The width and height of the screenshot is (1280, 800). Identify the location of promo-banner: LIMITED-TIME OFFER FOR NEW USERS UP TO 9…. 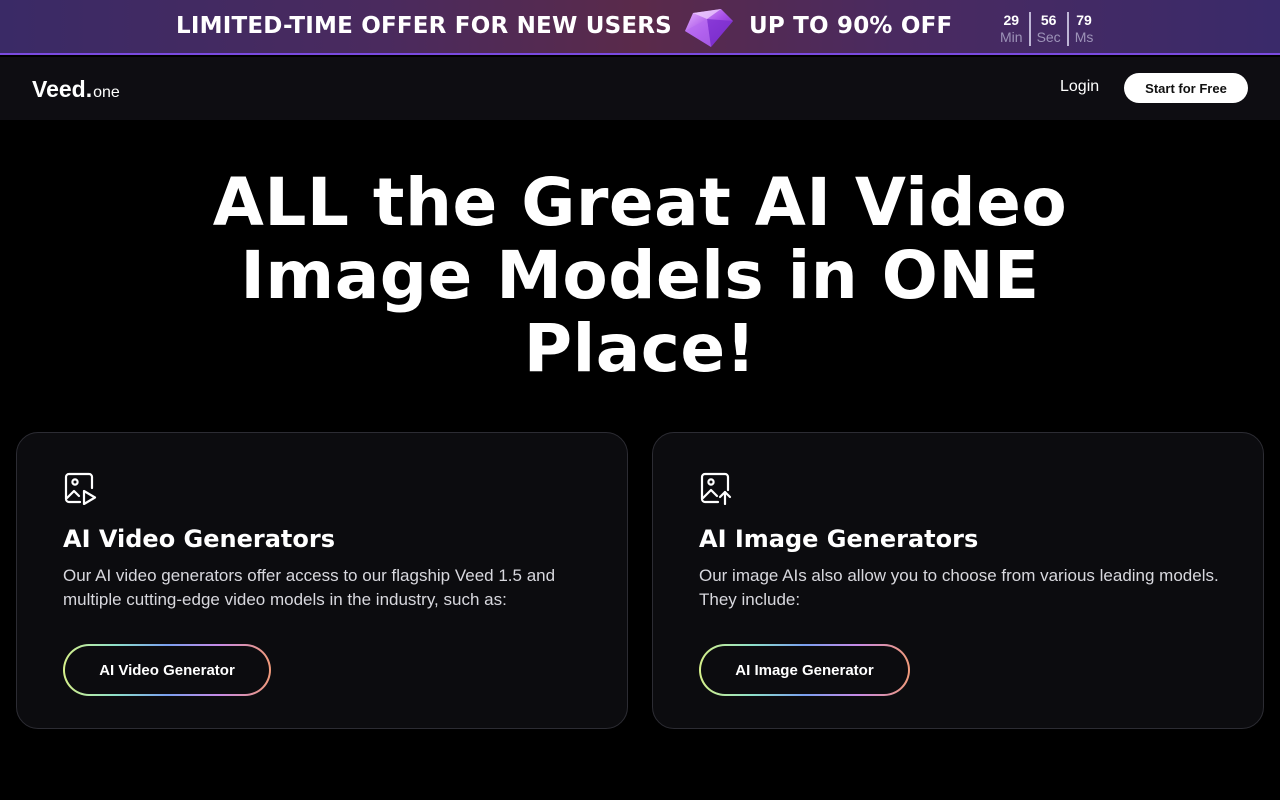
(640, 27).